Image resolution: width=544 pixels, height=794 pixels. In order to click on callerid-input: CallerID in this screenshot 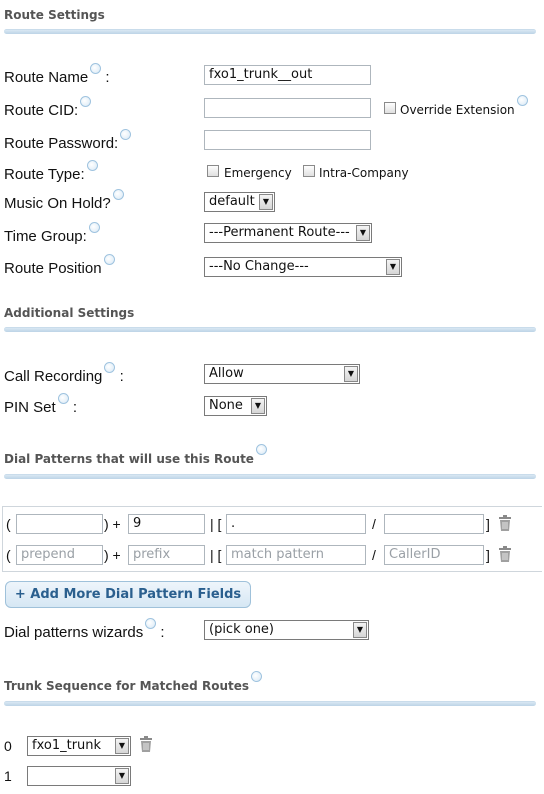, I will do `click(434, 555)`.